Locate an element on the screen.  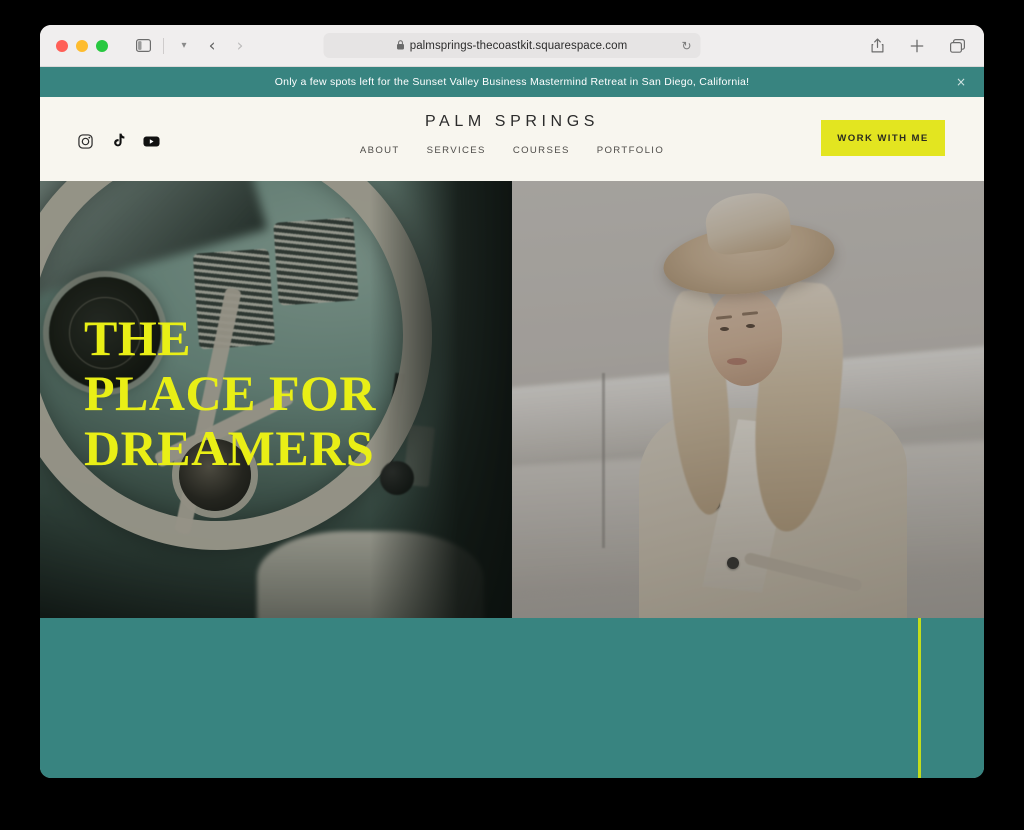
hero-headline: THE PLACE FOR DREAMERS is located at coordinates (230, 393).